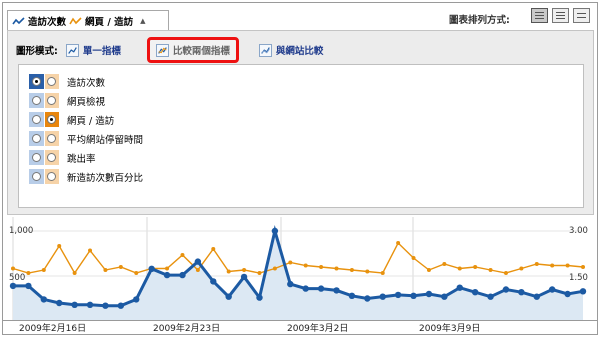 The height and width of the screenshot is (337, 600). Describe the element at coordinates (290, 50) in the screenshot. I see `compare-site-option: 與網站比較` at that location.